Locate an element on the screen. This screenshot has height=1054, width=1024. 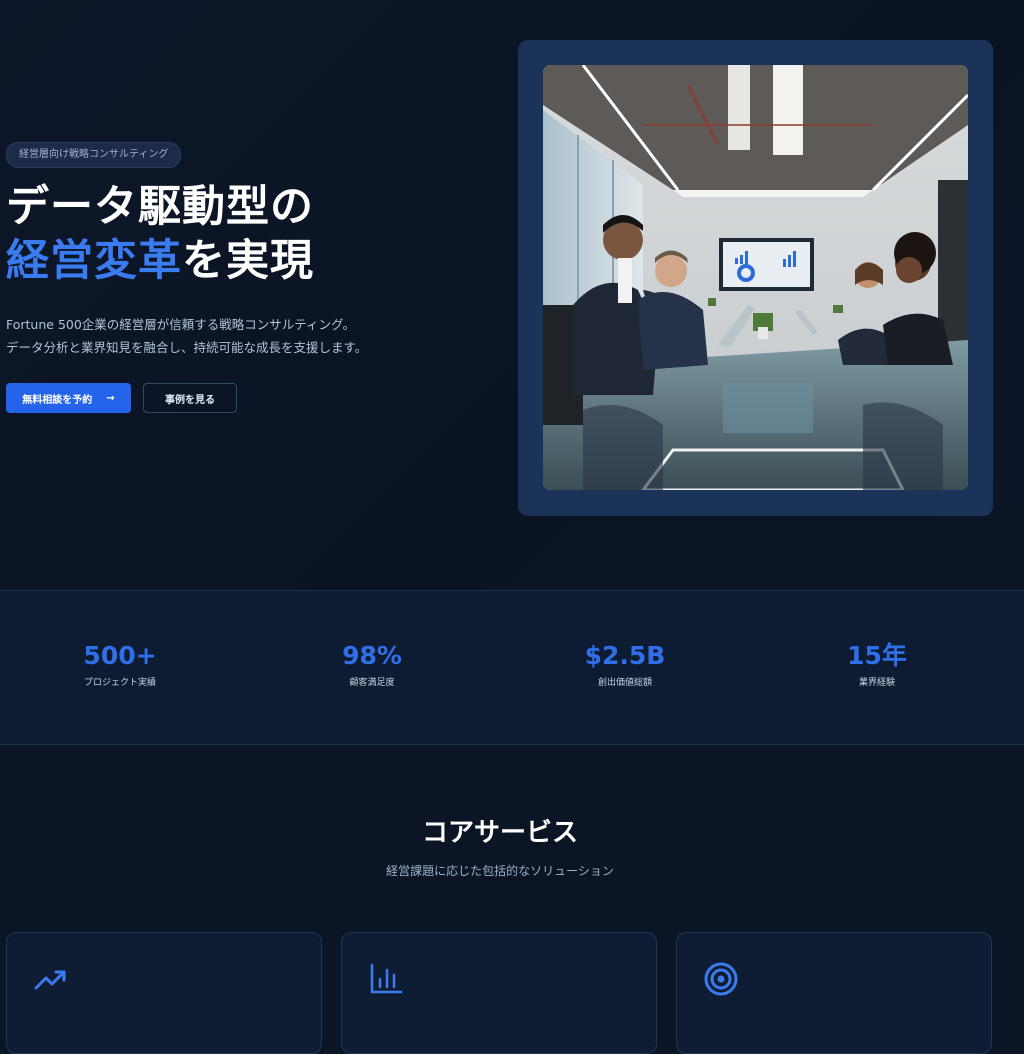
book-consultation-button: 無料相談を予約 → is located at coordinates (68, 398).